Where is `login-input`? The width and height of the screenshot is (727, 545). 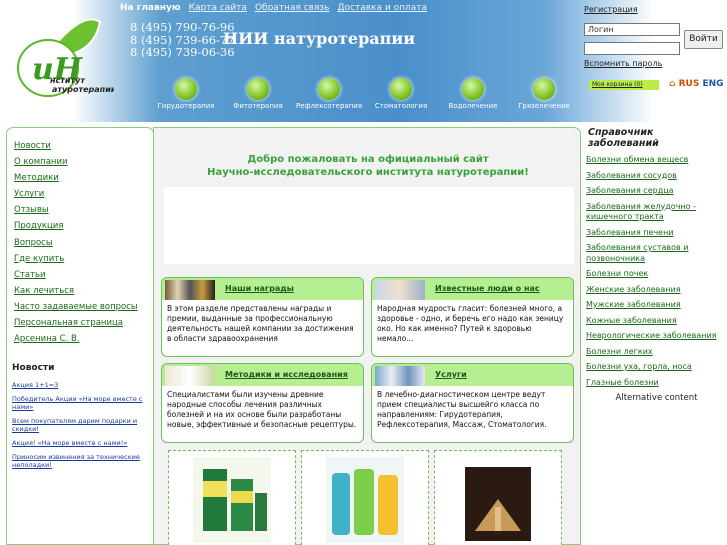
login-input is located at coordinates (632, 29).